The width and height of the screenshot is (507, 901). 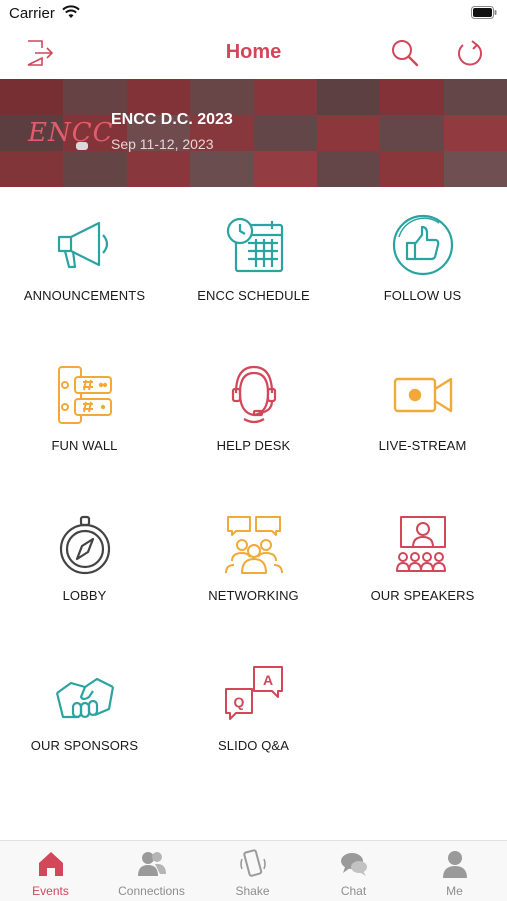 I want to click on carrier-label: Carrier, so click(x=32, y=13).